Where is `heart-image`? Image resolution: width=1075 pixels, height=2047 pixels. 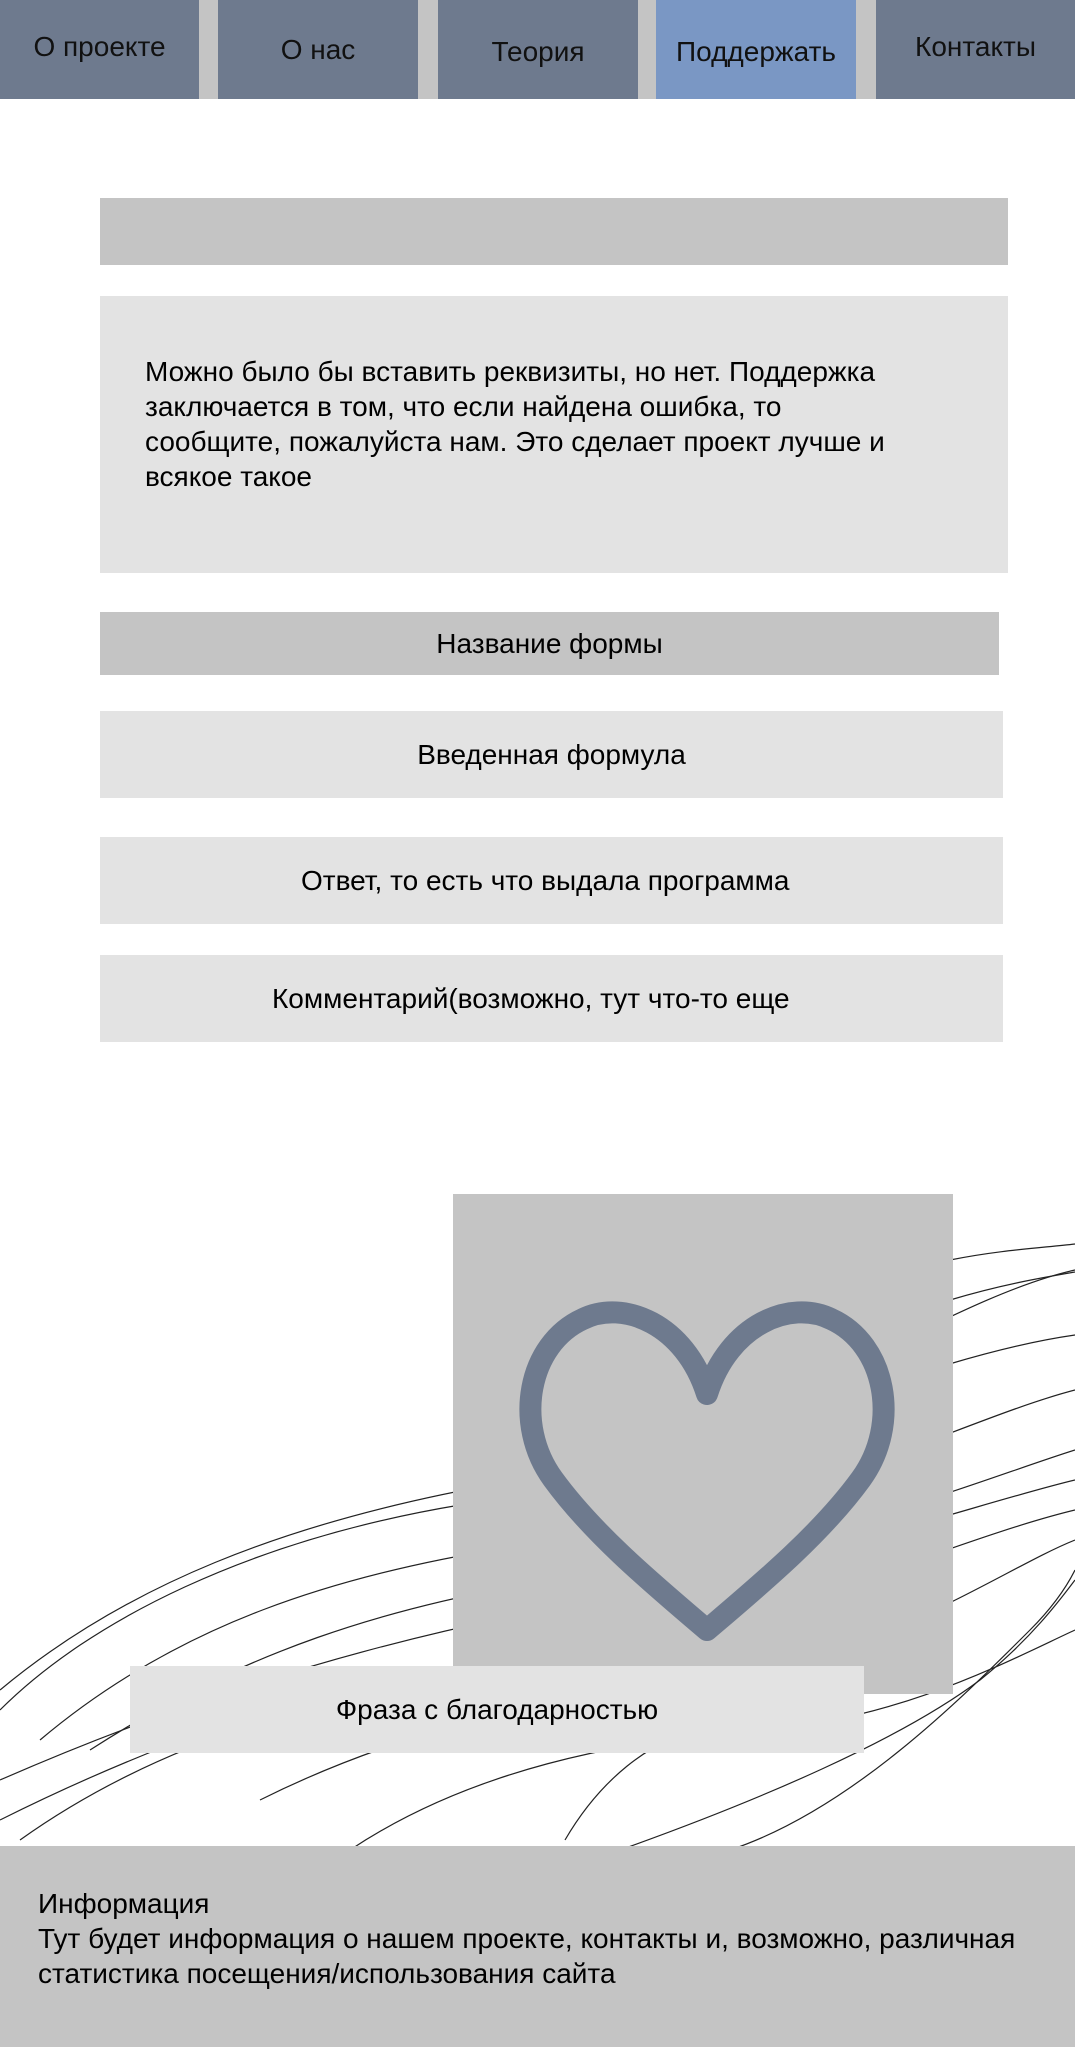
heart-image is located at coordinates (703, 1444).